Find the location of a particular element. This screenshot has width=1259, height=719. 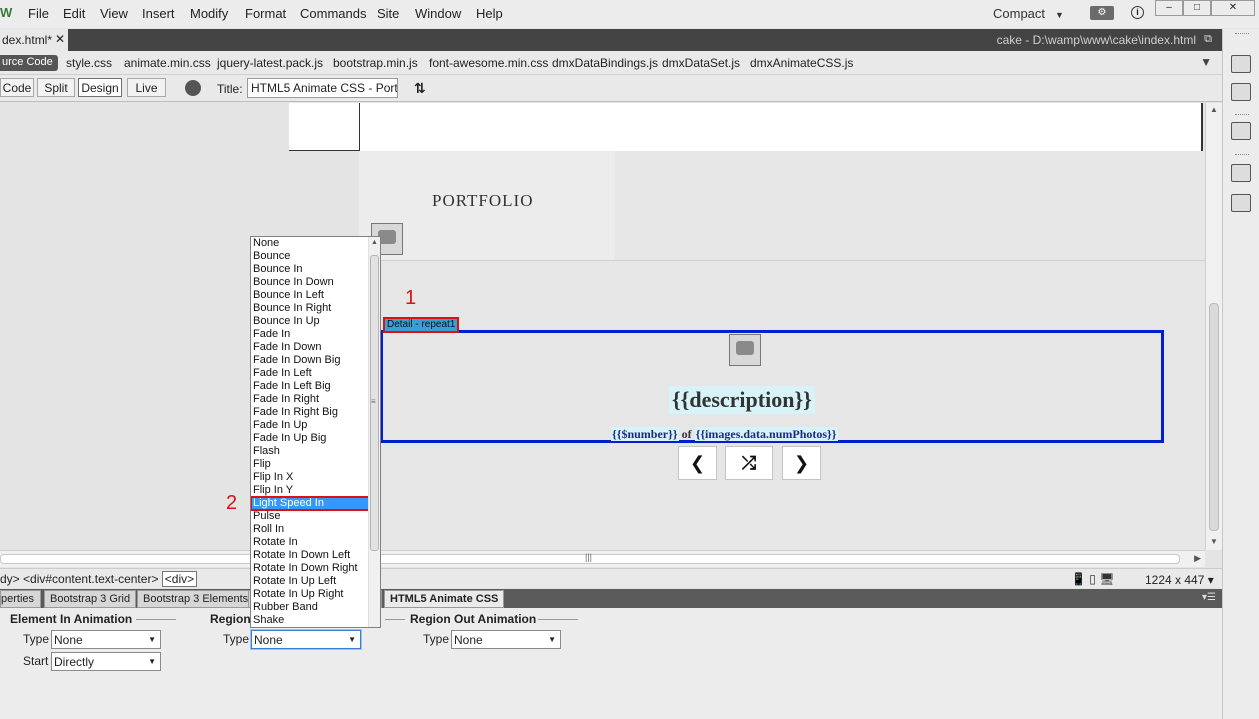

dropdown-option: Bounce In is located at coordinates (315, 269).